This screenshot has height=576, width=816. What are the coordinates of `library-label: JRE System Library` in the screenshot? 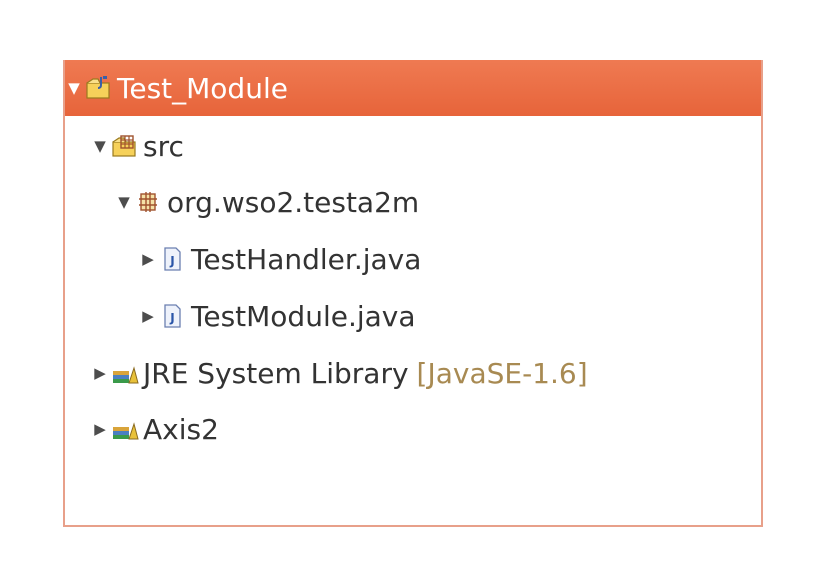 It's located at (276, 373).